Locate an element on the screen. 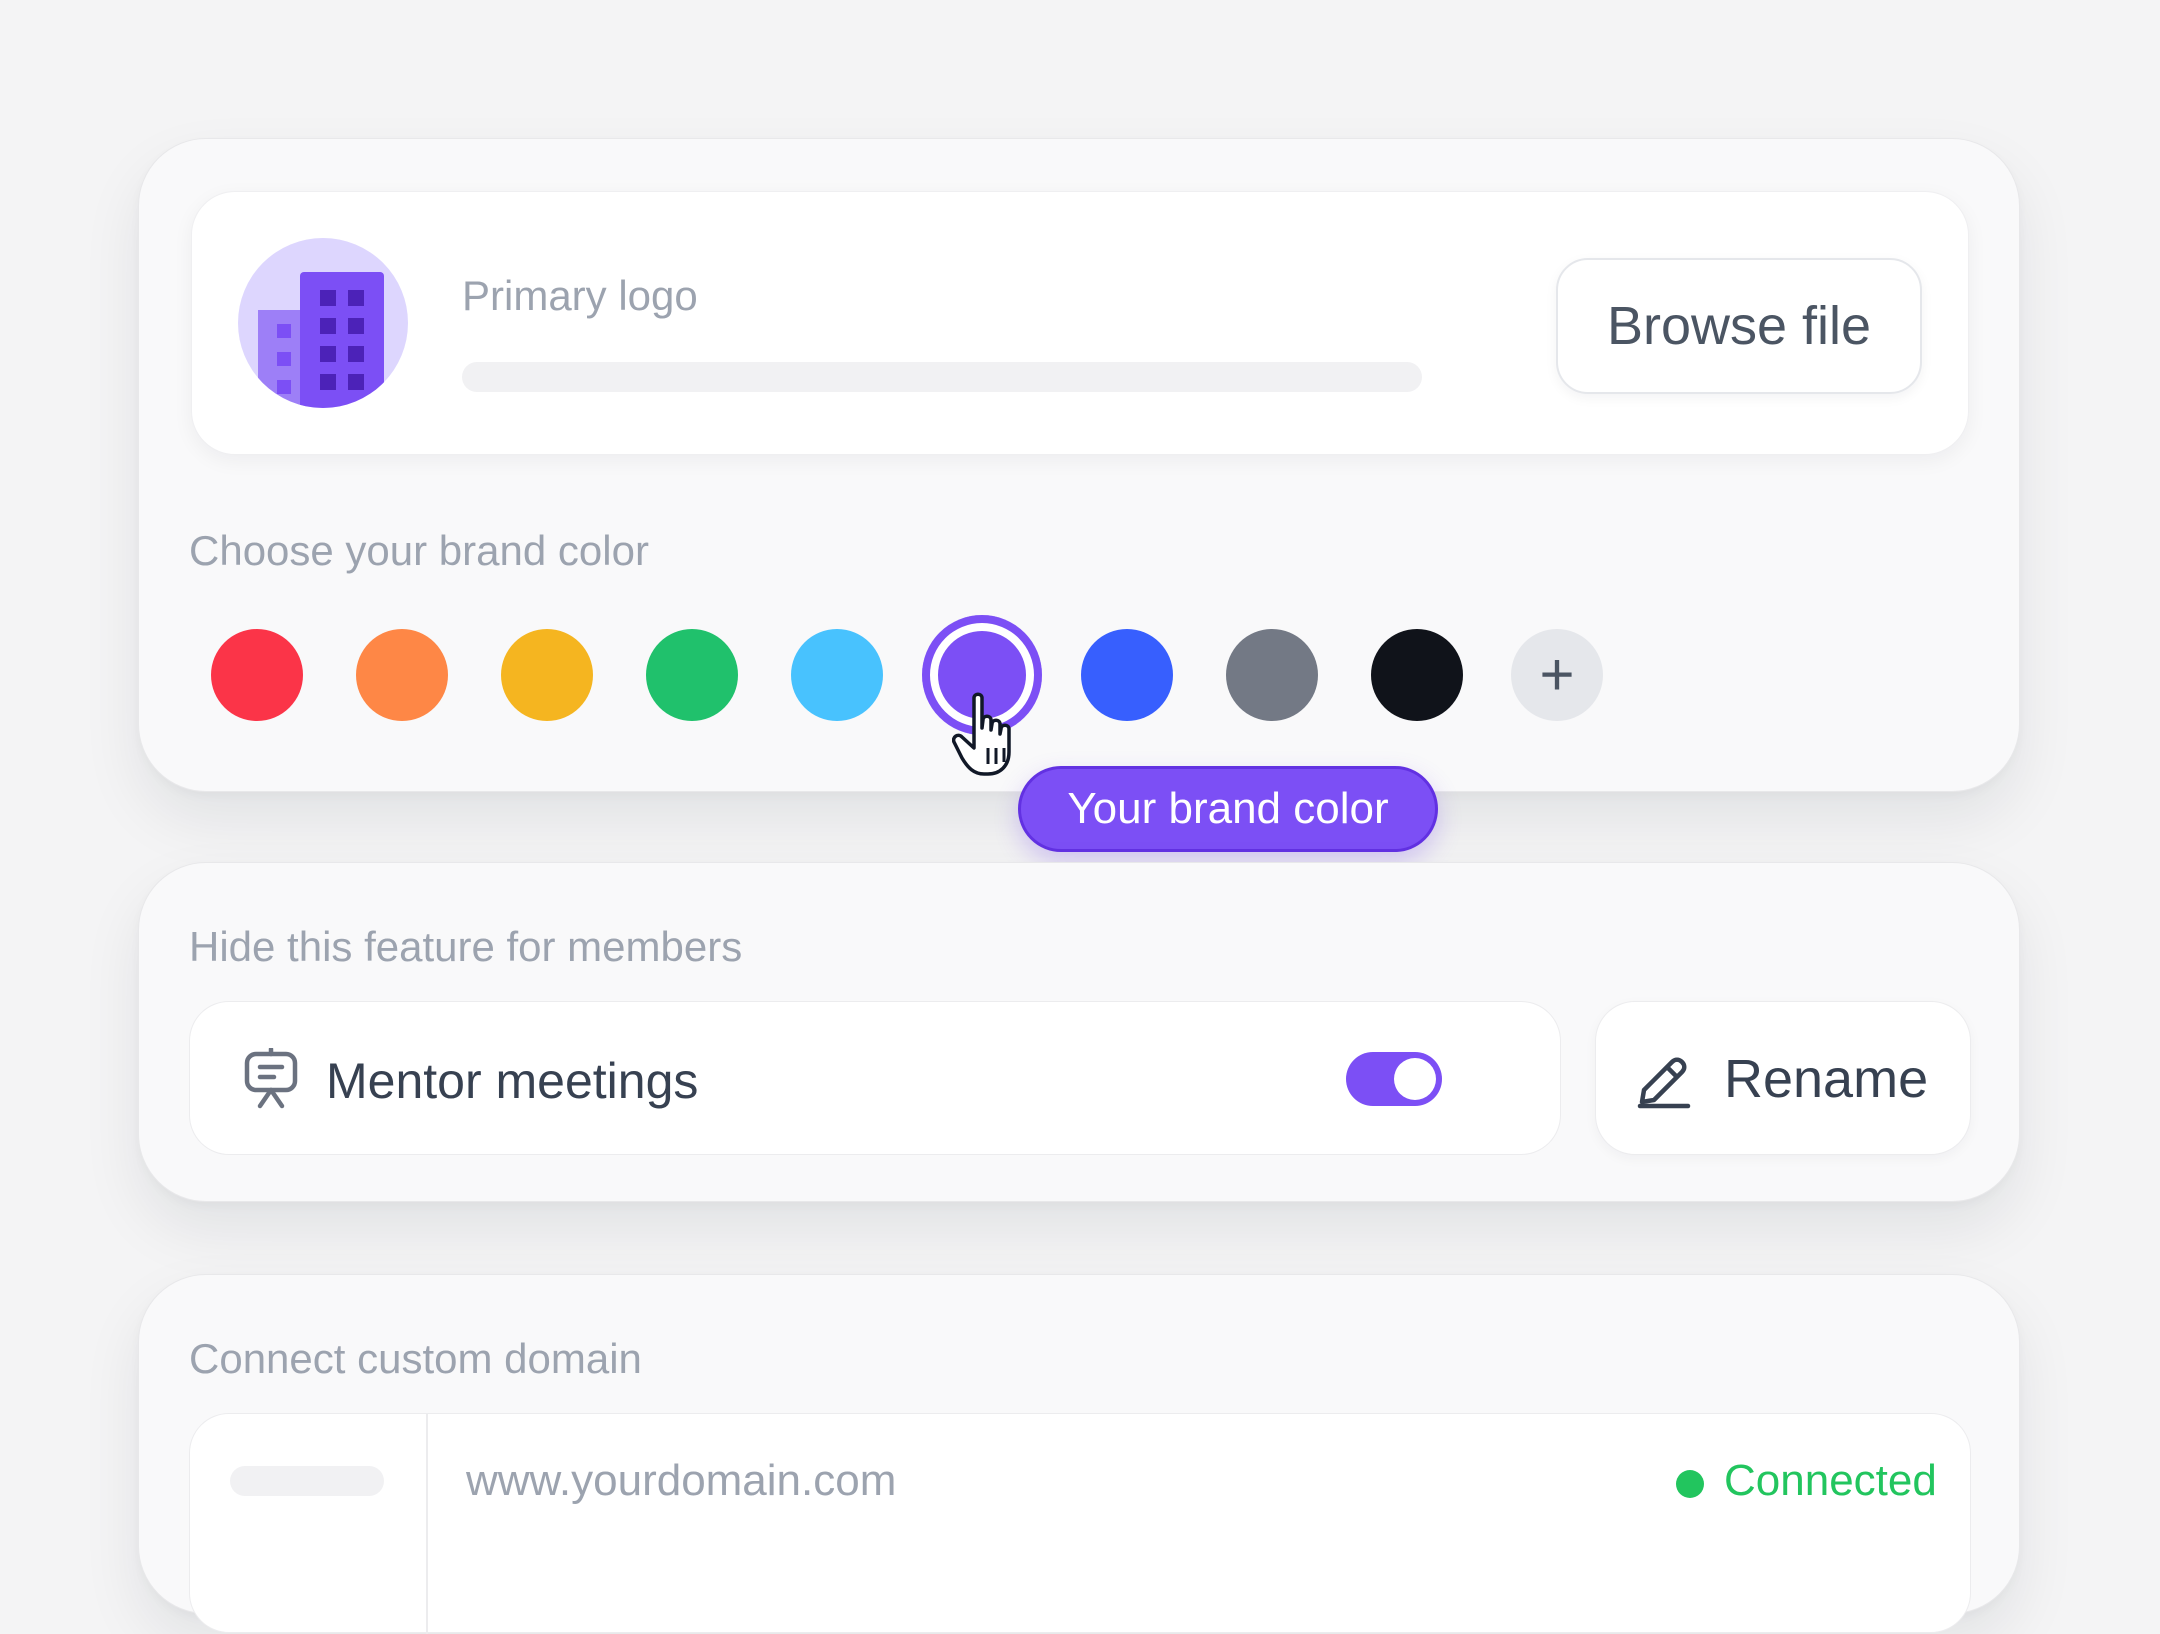  rename-button: Rename is located at coordinates (1783, 1078).